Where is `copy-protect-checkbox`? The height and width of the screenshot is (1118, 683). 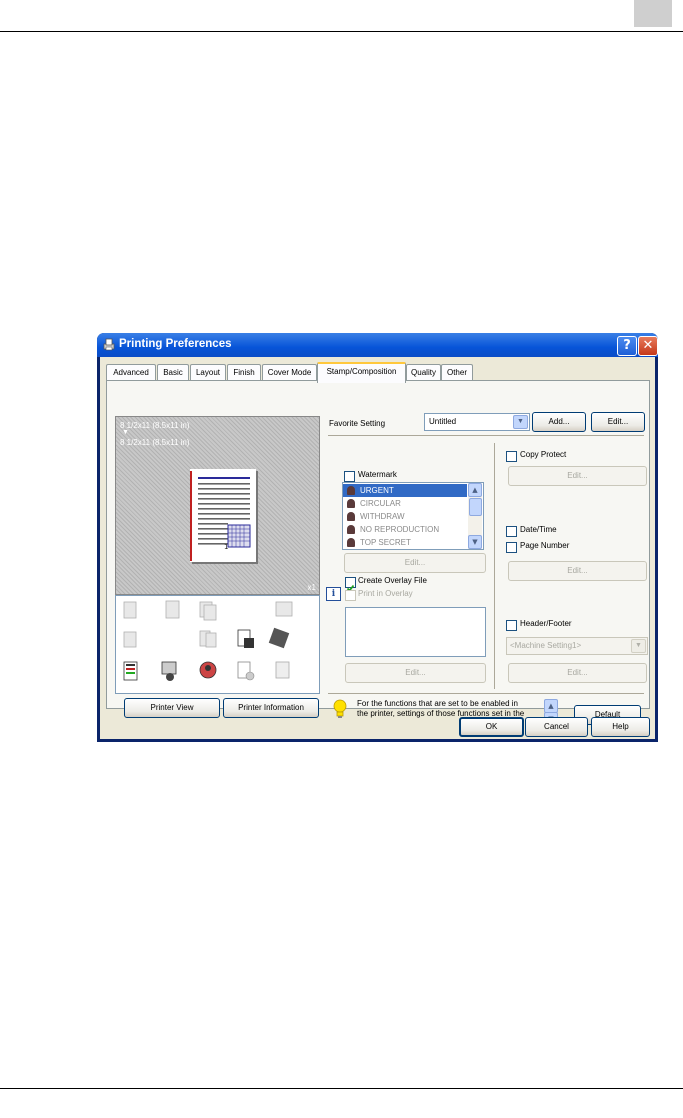
copy-protect-checkbox is located at coordinates (511, 456).